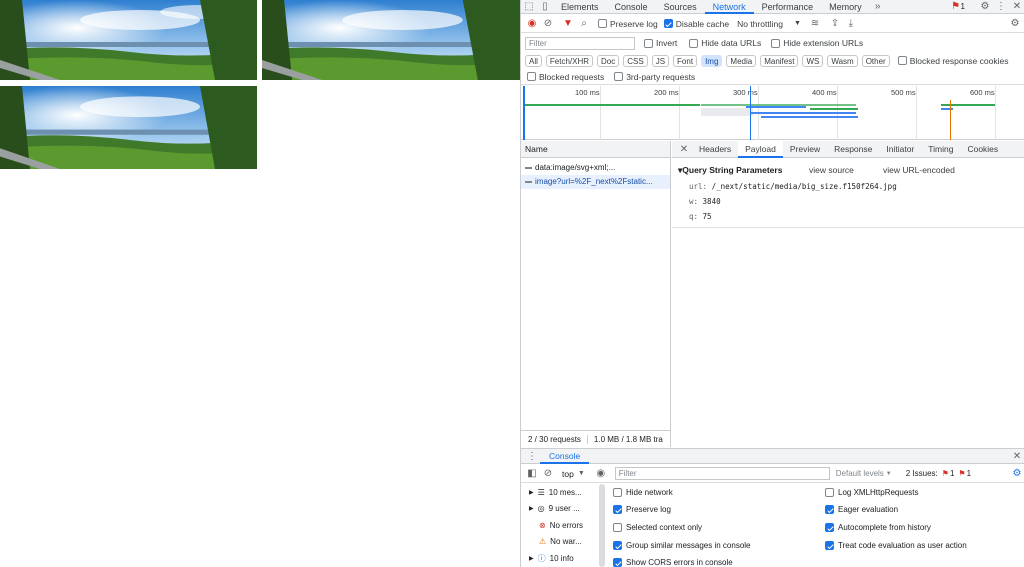 The height and width of the screenshot is (567, 1024). What do you see at coordinates (602, 525) in the screenshot?
I see `sidebar-scrollbar` at bounding box center [602, 525].